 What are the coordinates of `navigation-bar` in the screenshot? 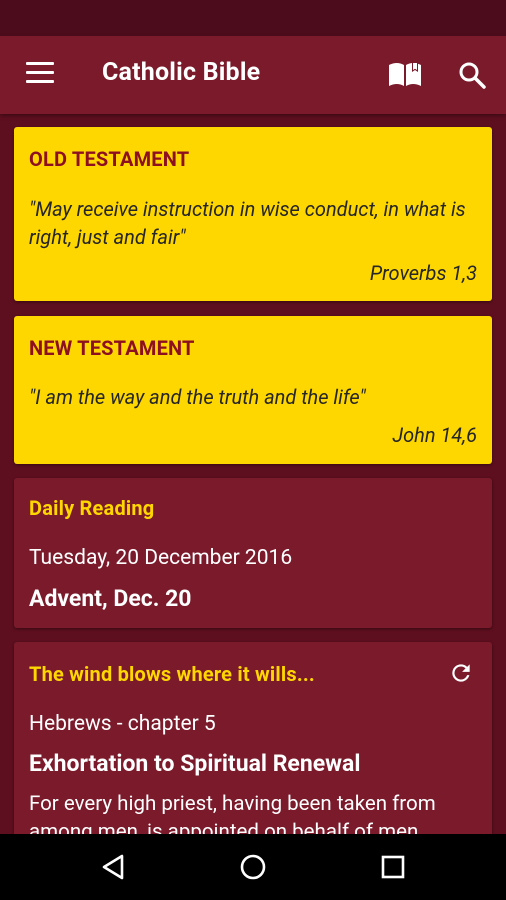 It's located at (253, 867).